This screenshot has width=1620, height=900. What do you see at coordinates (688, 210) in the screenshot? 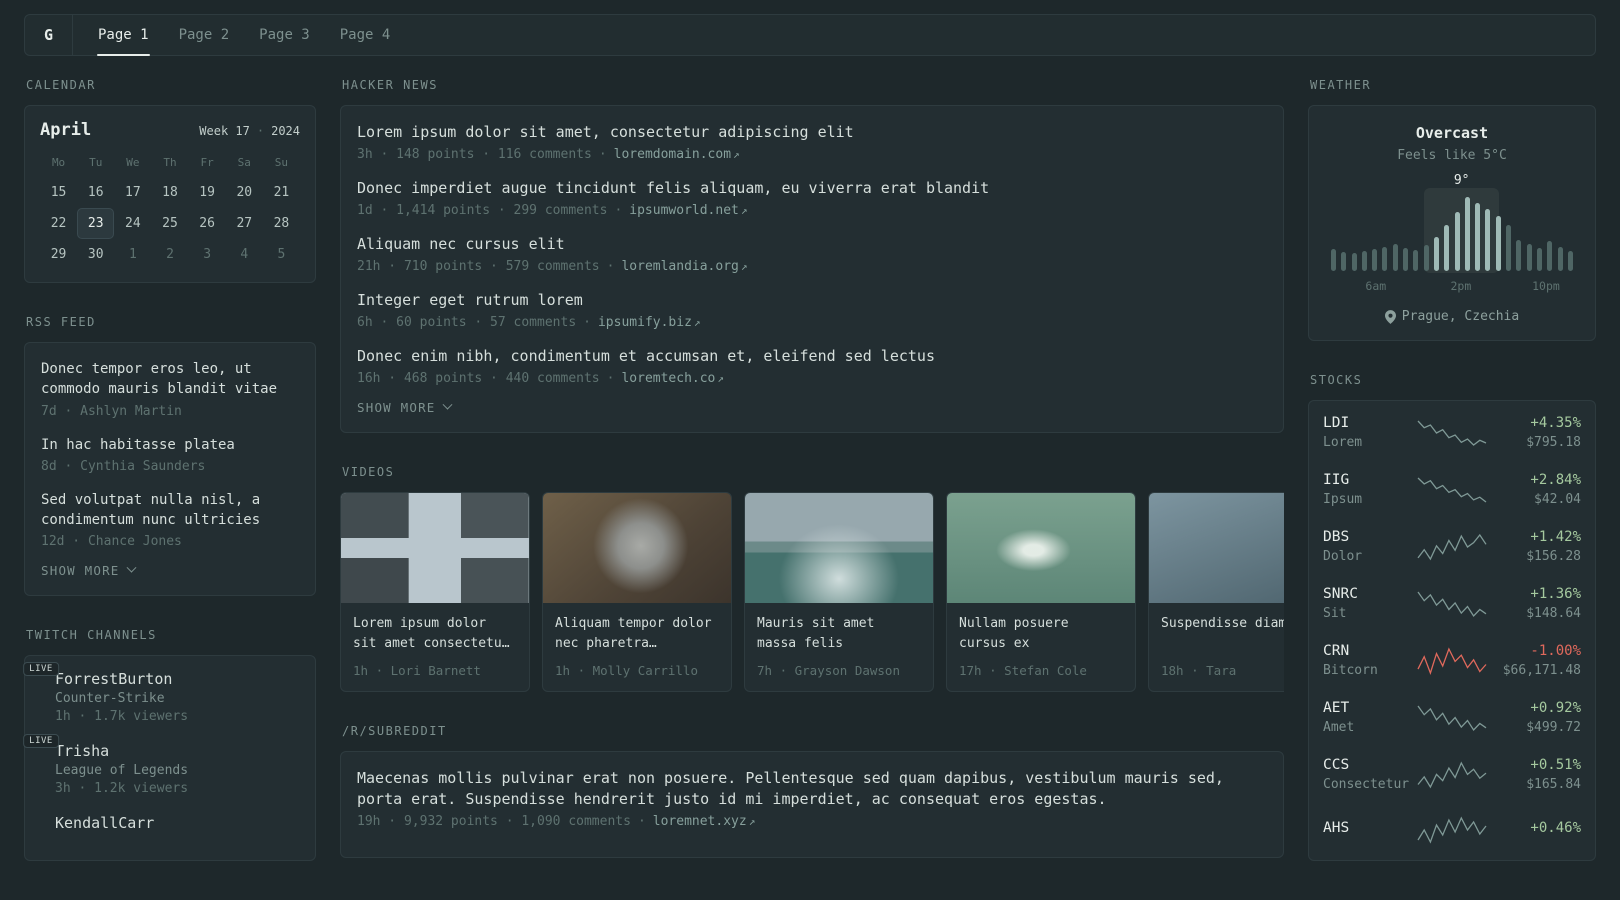
I see `hn-item-domain-link: ipsumworld.net ↗` at bounding box center [688, 210].